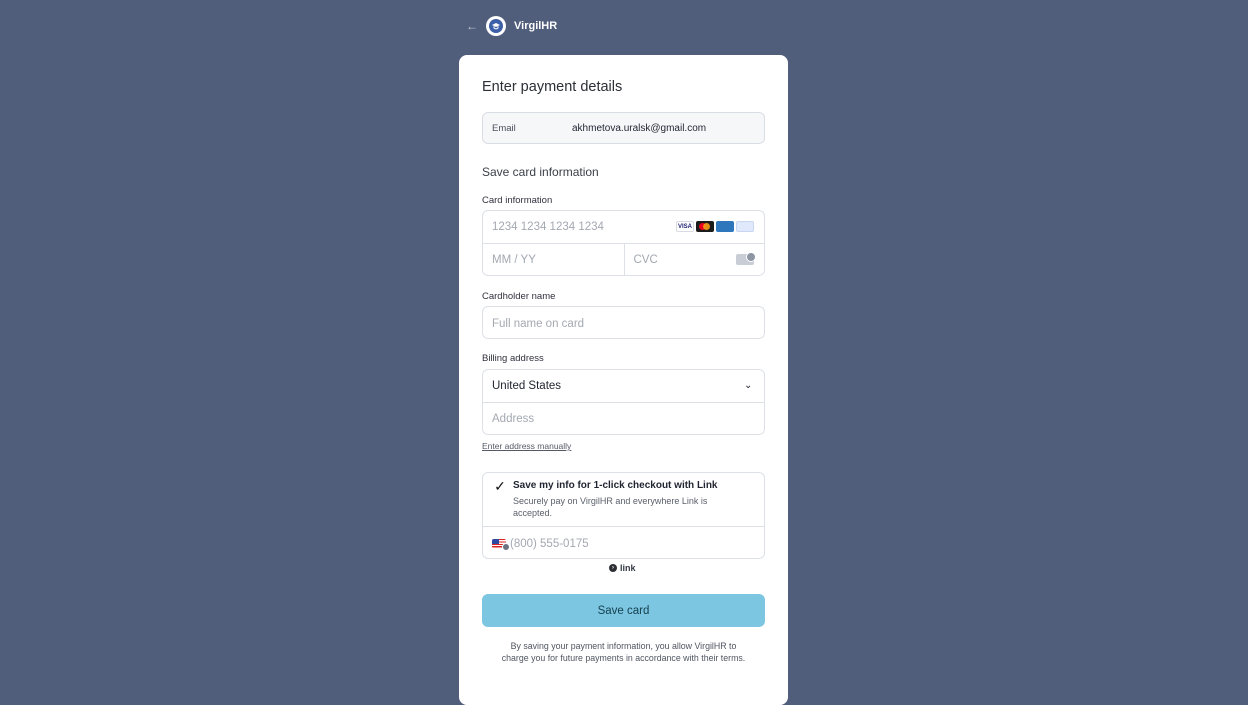 Image resolution: width=1248 pixels, height=705 pixels. What do you see at coordinates (628, 568) in the screenshot?
I see `link-brand-text: link` at bounding box center [628, 568].